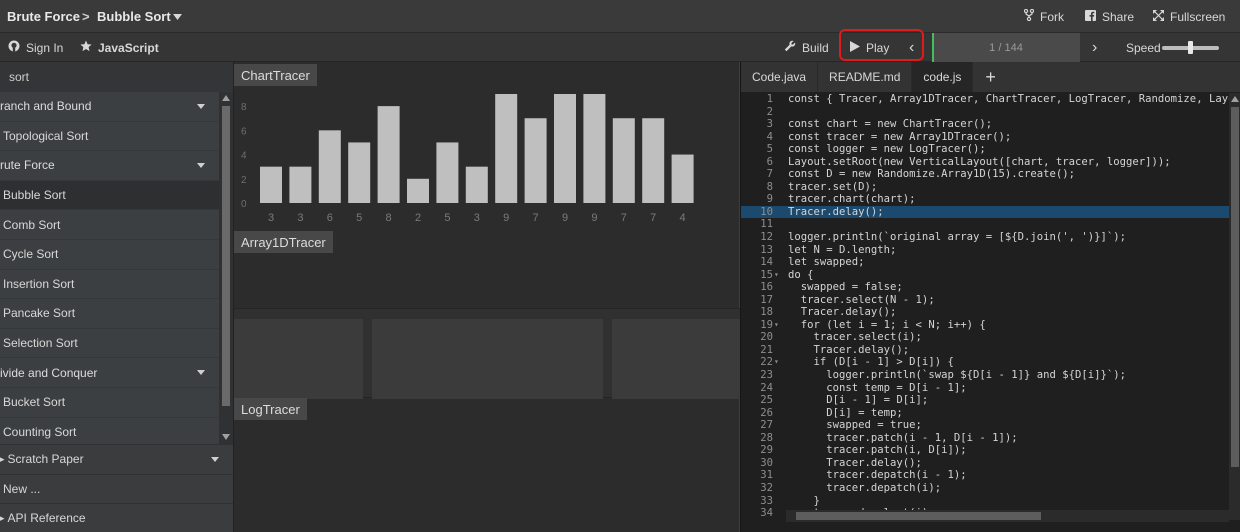  Describe the element at coordinates (109, 137) in the screenshot. I see `sidebar-item: Topological Sort` at that location.